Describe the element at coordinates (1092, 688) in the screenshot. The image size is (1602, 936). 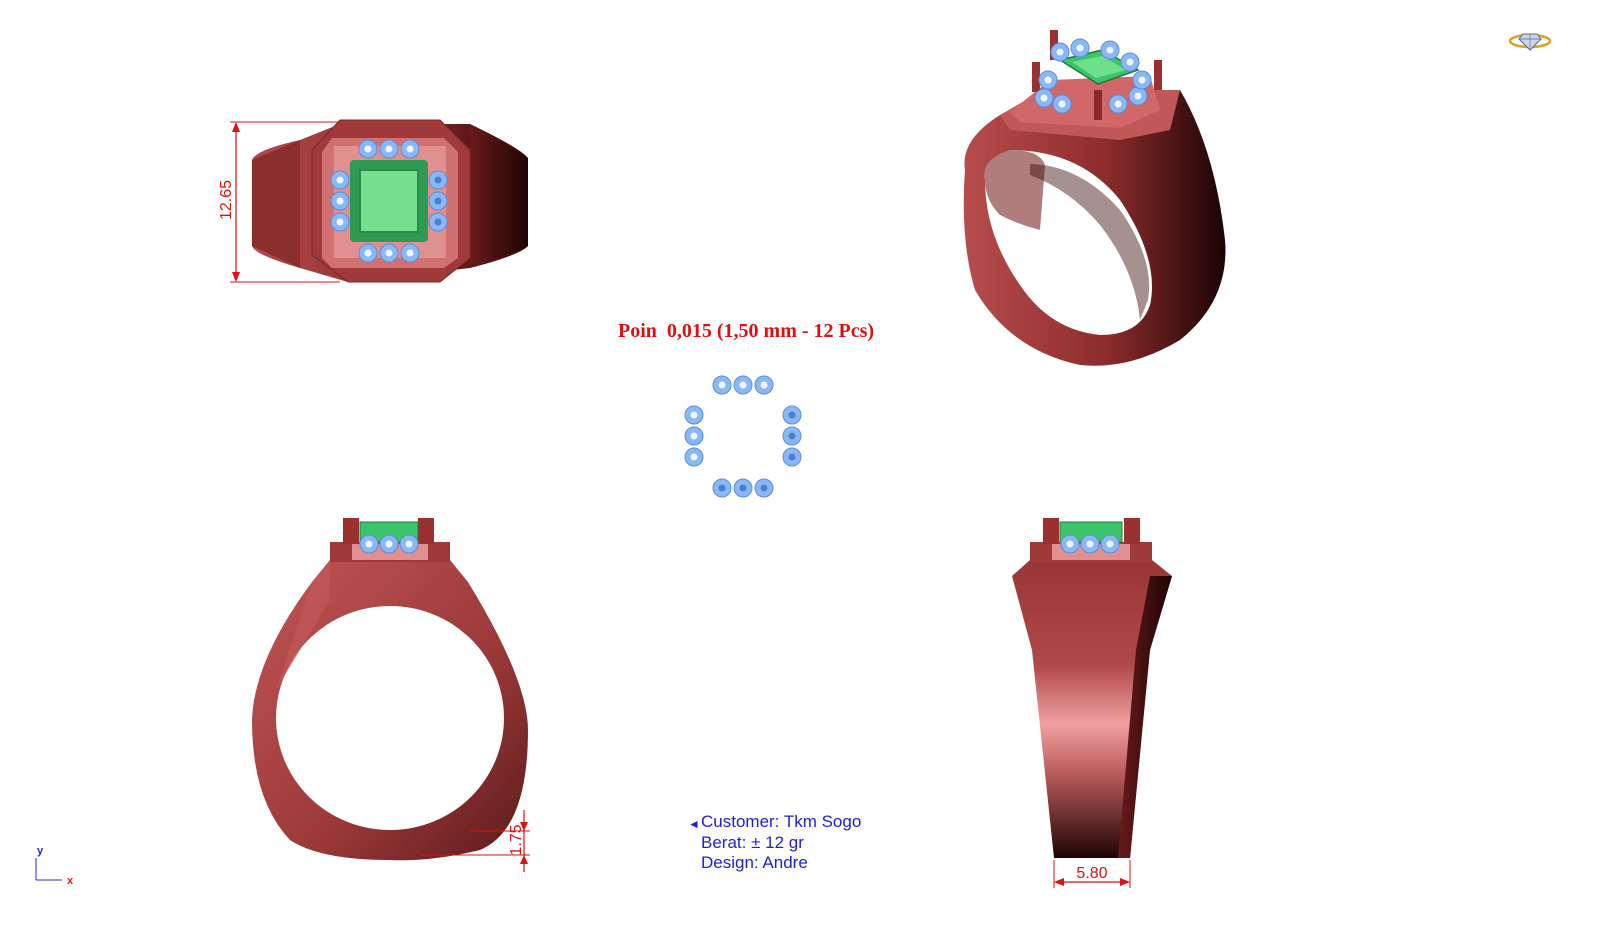
I see `side-view-ring` at that location.